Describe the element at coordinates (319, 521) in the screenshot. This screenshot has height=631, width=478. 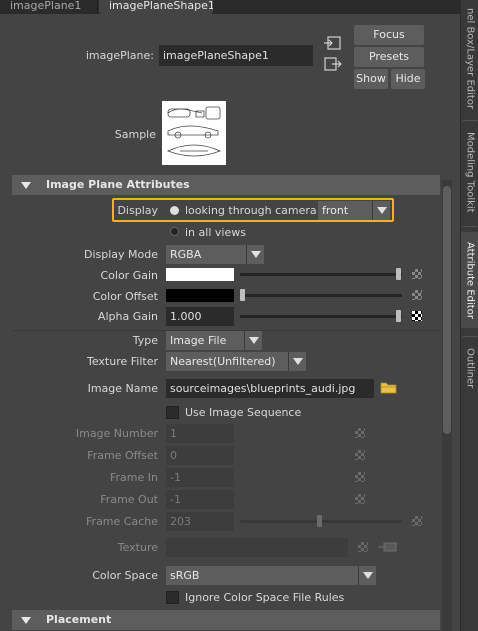
I see `frame-cache-slider-handle` at that location.